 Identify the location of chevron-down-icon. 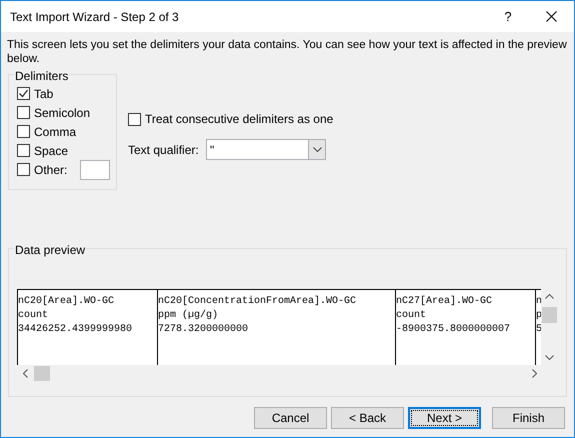
(317, 149).